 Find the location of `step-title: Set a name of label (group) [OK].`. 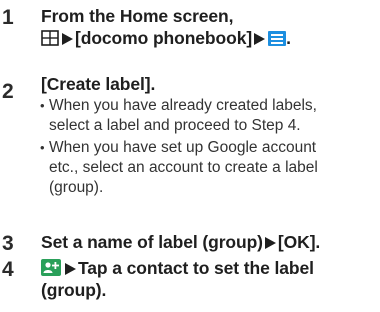

step-title: Set a name of label (group) [OK]. is located at coordinates (181, 242).